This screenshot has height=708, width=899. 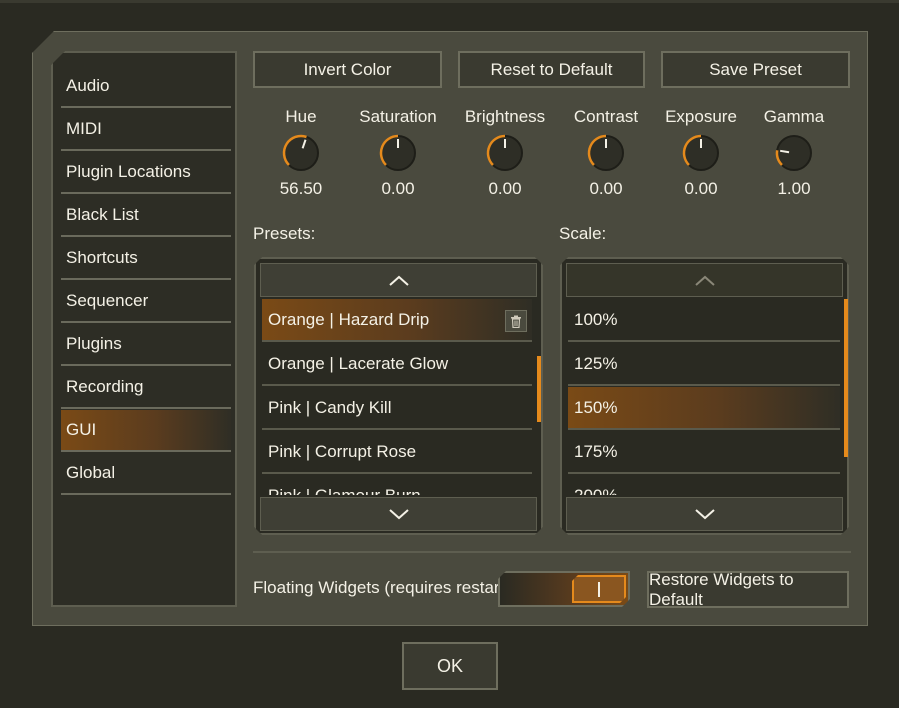 What do you see at coordinates (146, 474) in the screenshot?
I see `sidebar-item-global: Global` at bounding box center [146, 474].